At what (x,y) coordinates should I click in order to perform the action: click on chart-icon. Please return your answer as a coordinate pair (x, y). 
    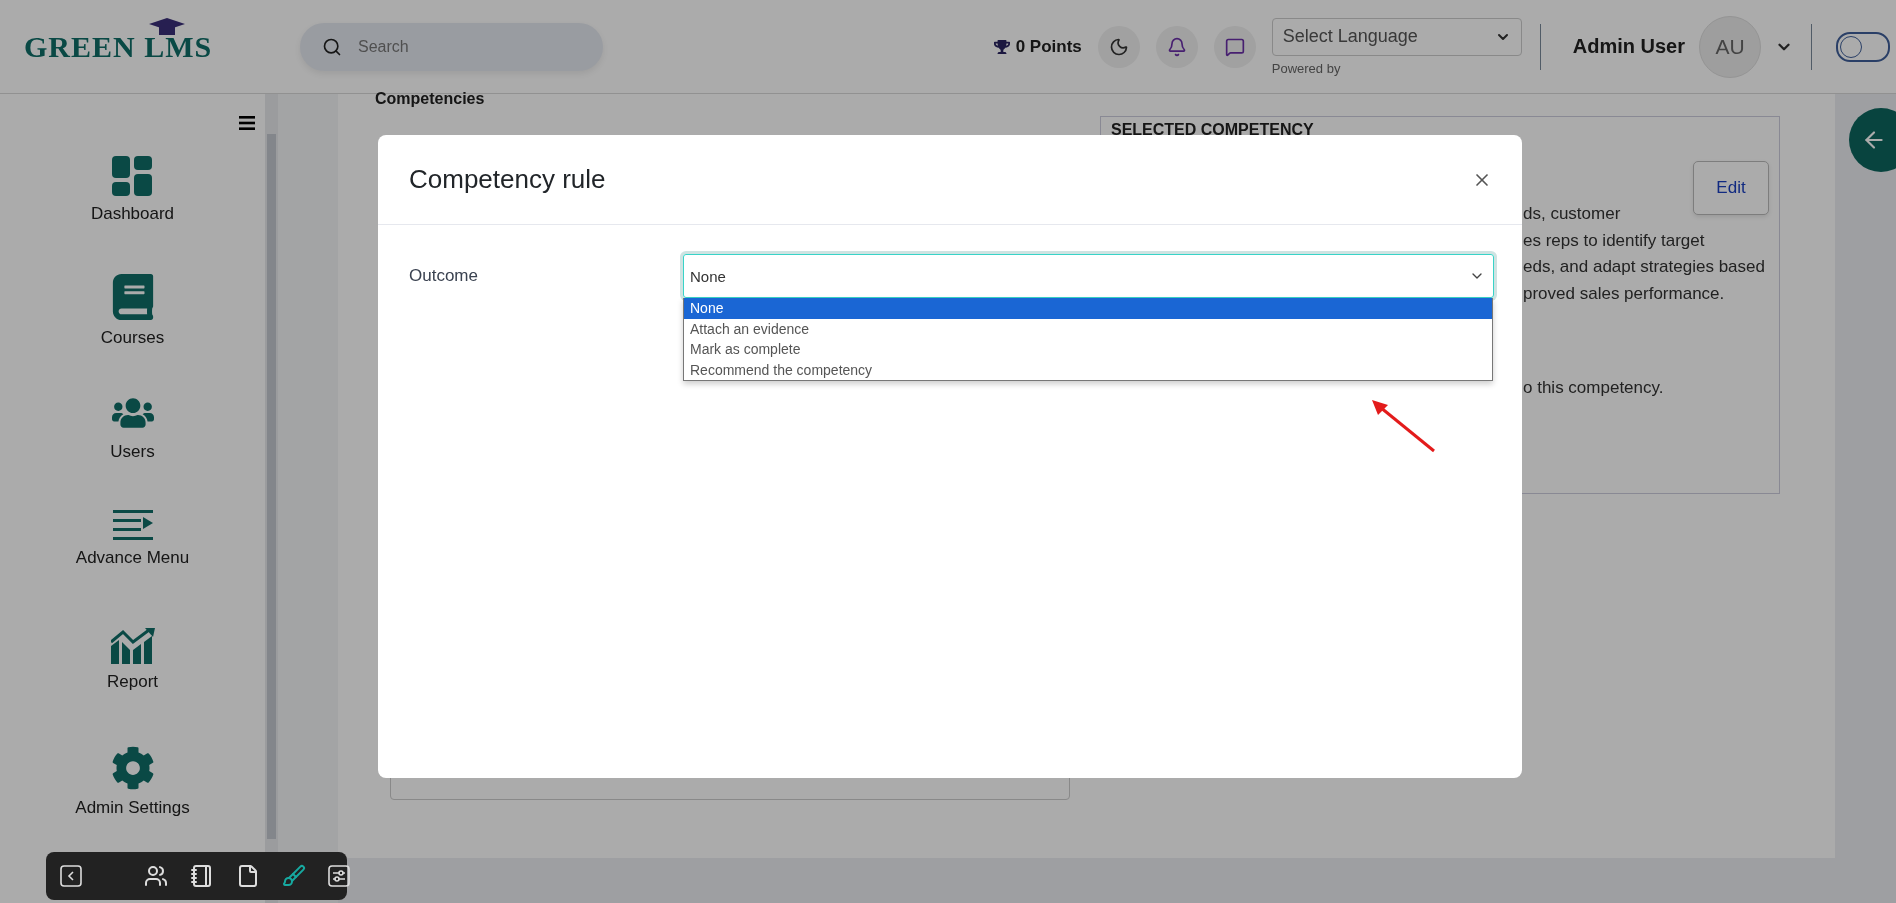
    Looking at the image, I should click on (132, 646).